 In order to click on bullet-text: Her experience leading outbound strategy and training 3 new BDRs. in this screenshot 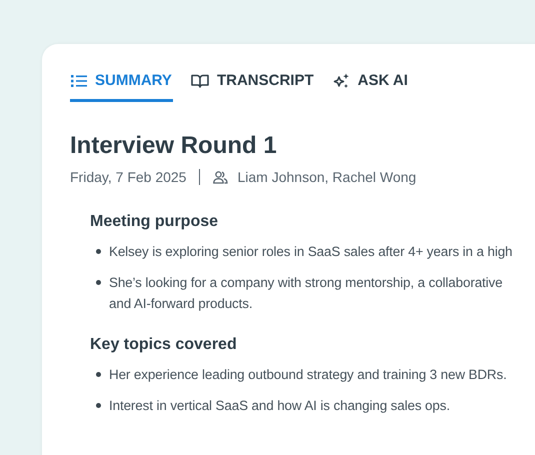, I will do `click(308, 375)`.